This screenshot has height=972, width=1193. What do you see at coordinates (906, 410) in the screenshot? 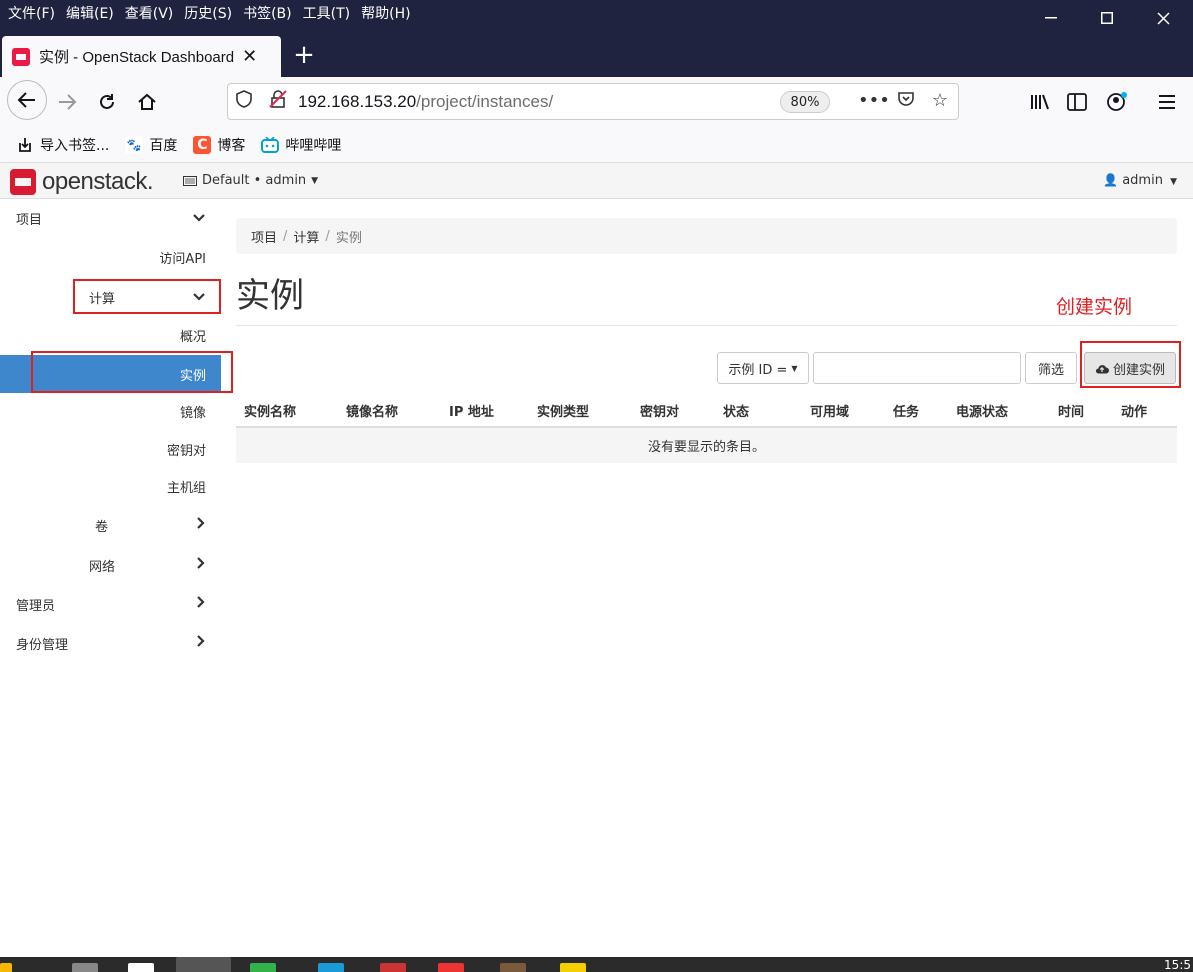
I see `column-header: 任务` at bounding box center [906, 410].